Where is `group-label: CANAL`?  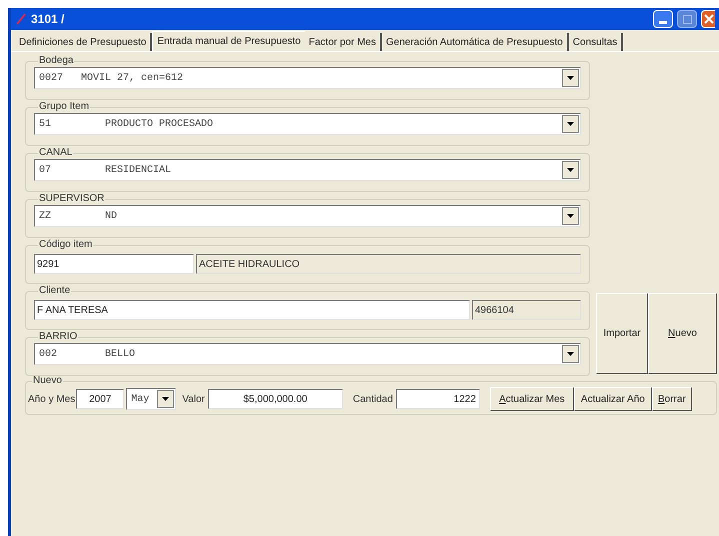
group-label: CANAL is located at coordinates (56, 153).